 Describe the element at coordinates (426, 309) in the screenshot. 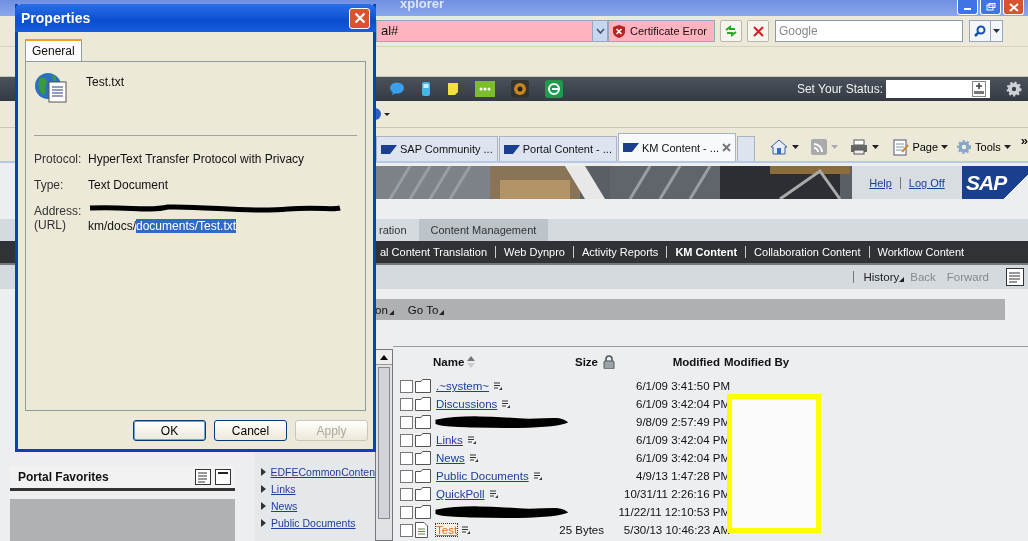

I see `menu-button: Go To` at that location.